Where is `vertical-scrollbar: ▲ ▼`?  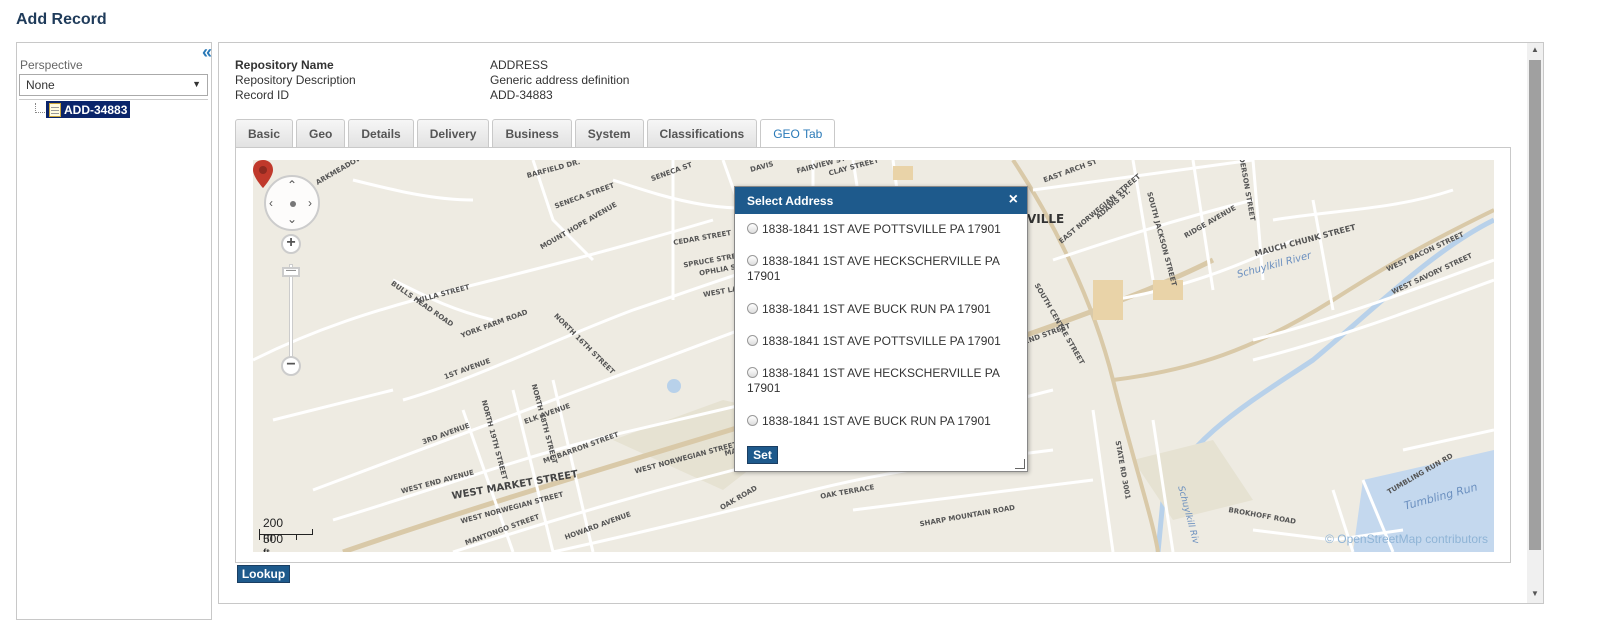 vertical-scrollbar: ▲ ▼ is located at coordinates (1535, 323).